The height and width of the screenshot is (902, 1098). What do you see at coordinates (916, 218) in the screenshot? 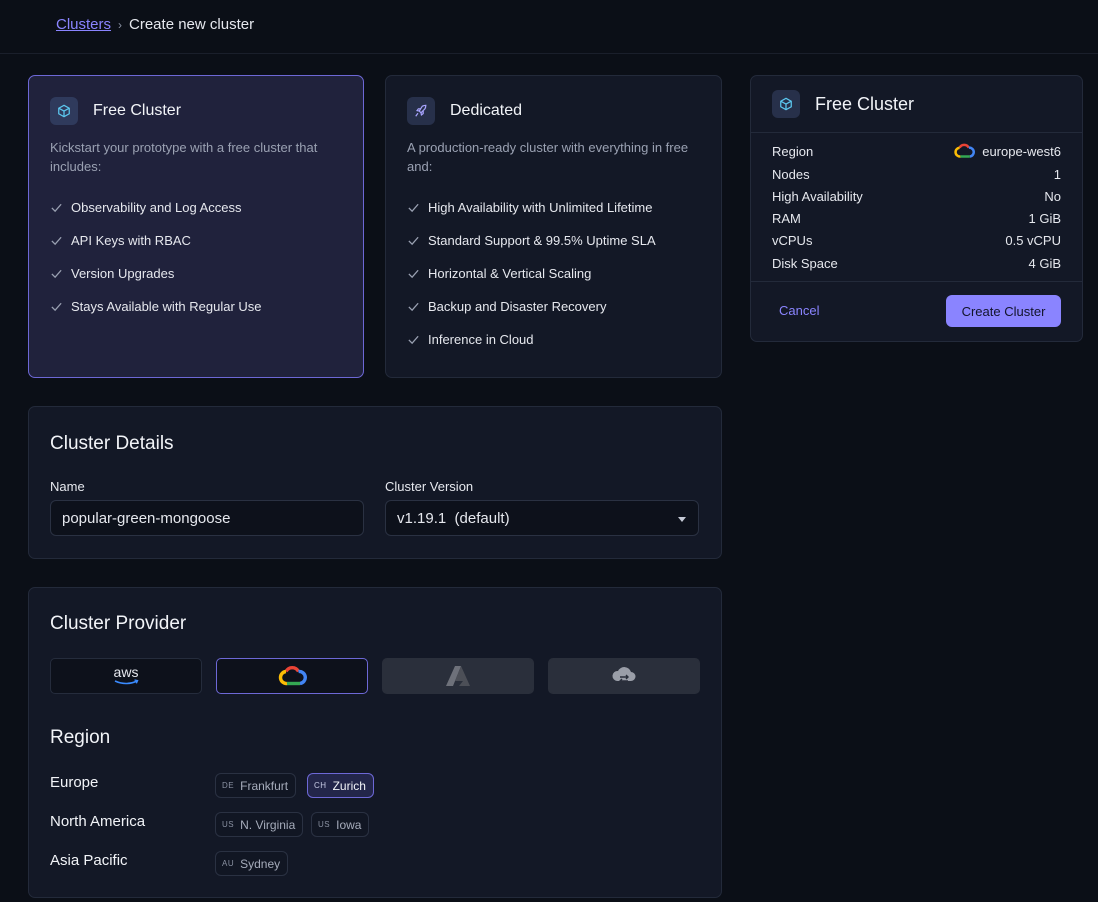
I see `spec-row-ram: RAM 1 GiB` at bounding box center [916, 218].